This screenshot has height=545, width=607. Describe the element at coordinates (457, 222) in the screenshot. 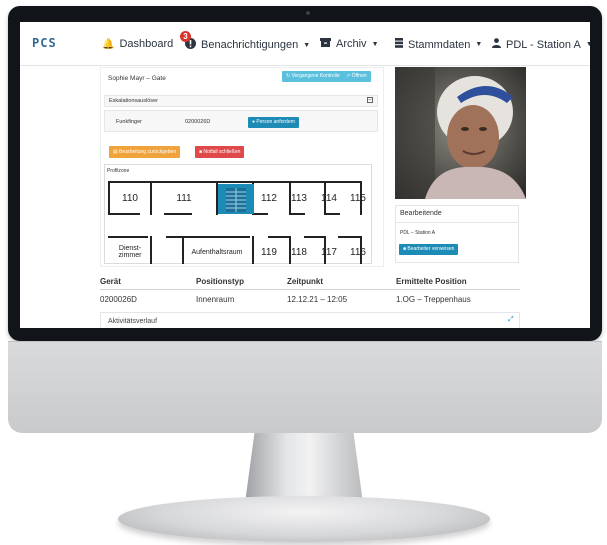

I see `divider` at that location.